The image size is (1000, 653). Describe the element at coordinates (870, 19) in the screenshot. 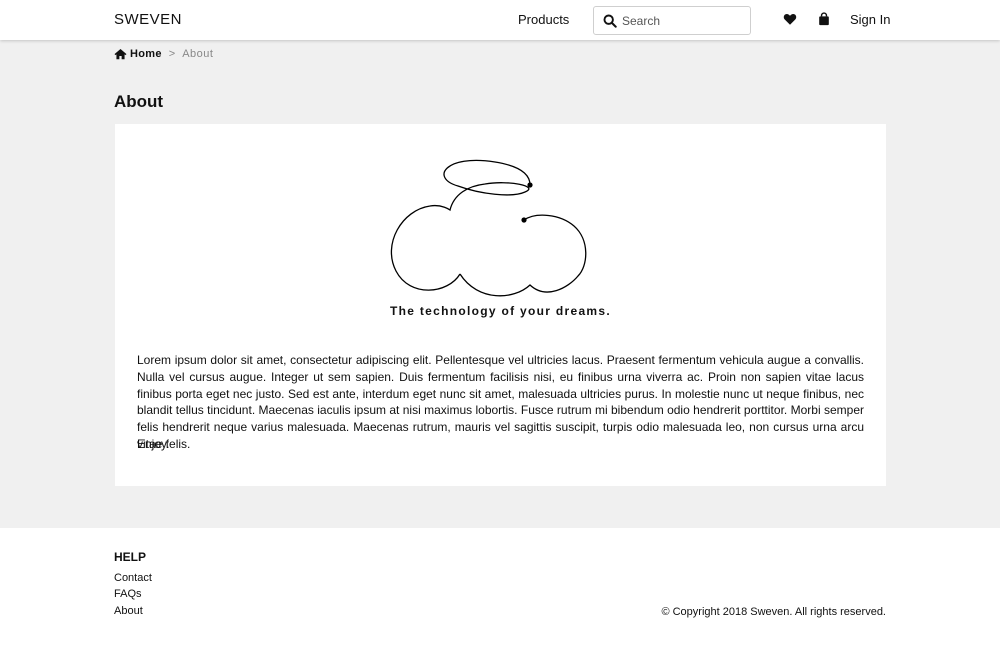

I see `sign-in-link: Sign In` at that location.